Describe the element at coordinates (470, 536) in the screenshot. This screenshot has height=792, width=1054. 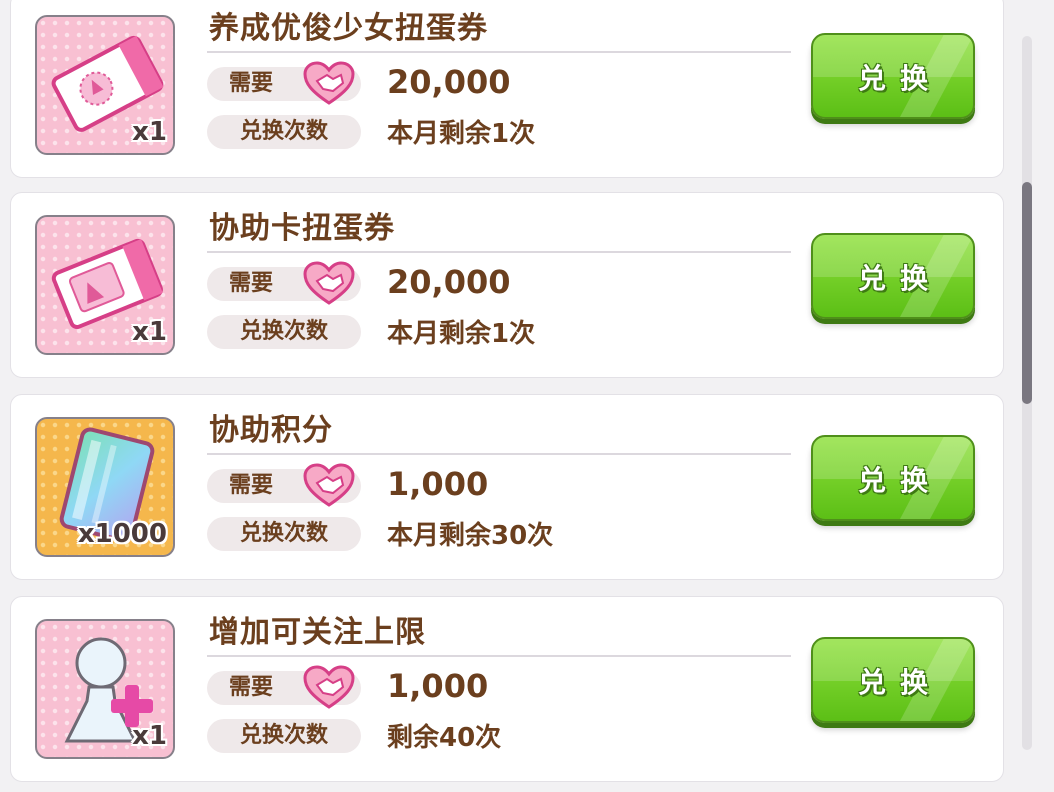
I see `remaining-count: 本月剩余30次` at that location.